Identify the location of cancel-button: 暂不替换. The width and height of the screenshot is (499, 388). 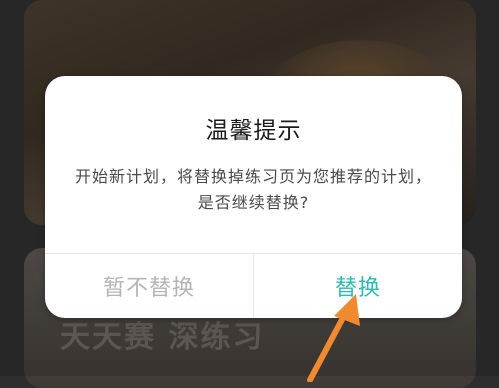
(149, 286).